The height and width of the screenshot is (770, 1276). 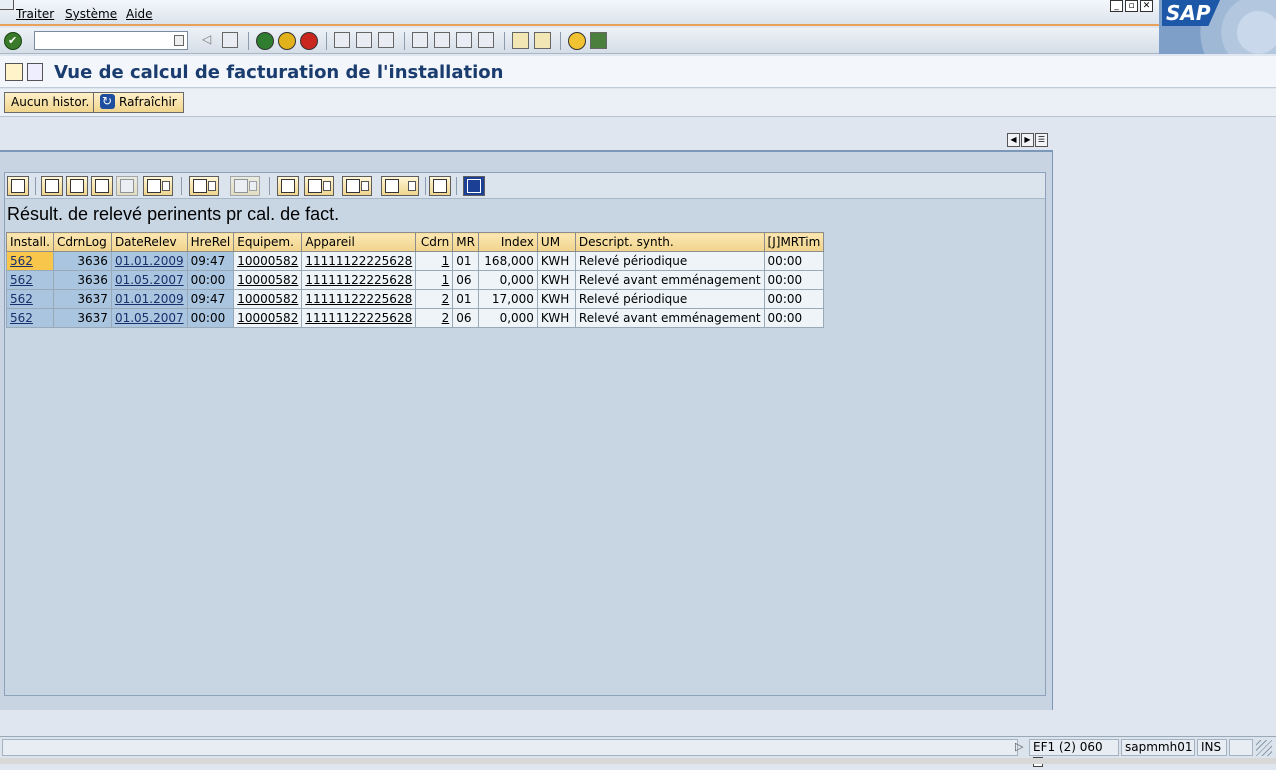 I want to click on cell-mr: 01, so click(x=465, y=299).